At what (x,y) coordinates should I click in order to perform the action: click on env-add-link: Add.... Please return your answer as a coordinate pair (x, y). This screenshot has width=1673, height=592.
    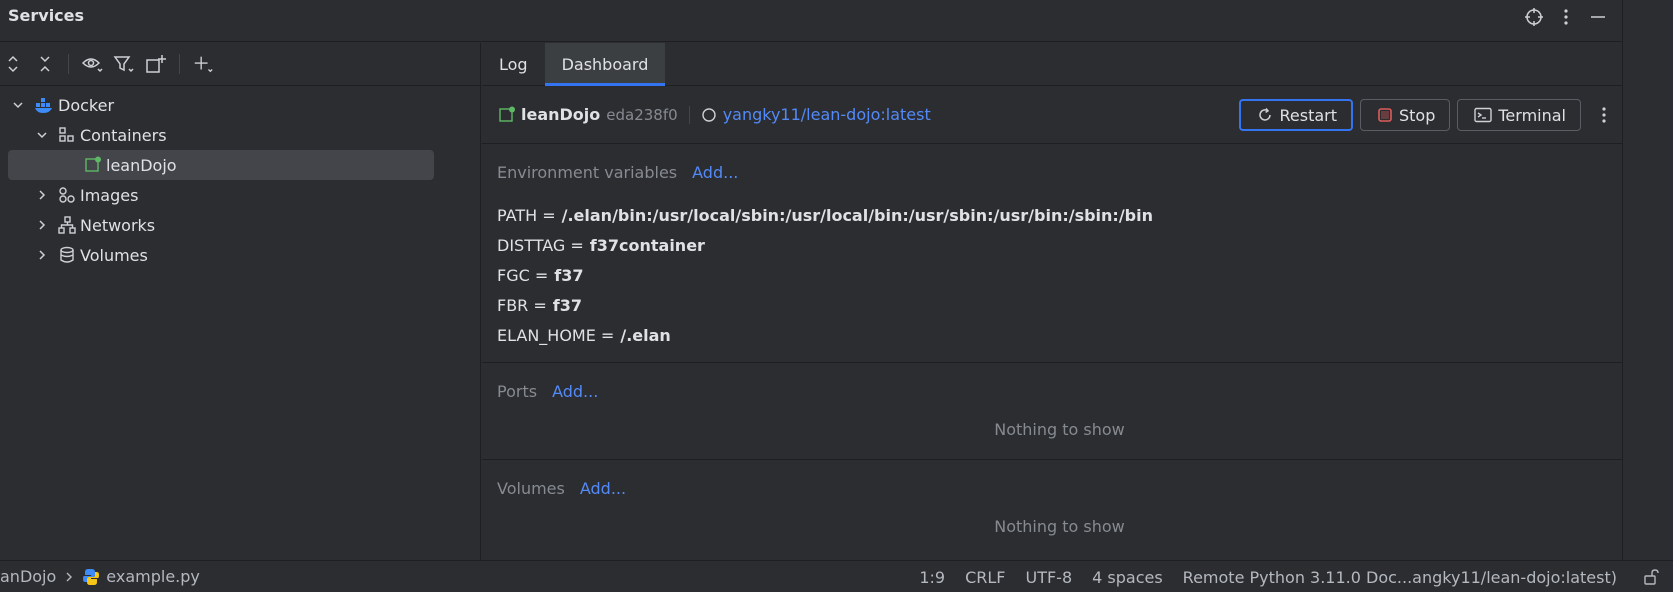
    Looking at the image, I should click on (715, 172).